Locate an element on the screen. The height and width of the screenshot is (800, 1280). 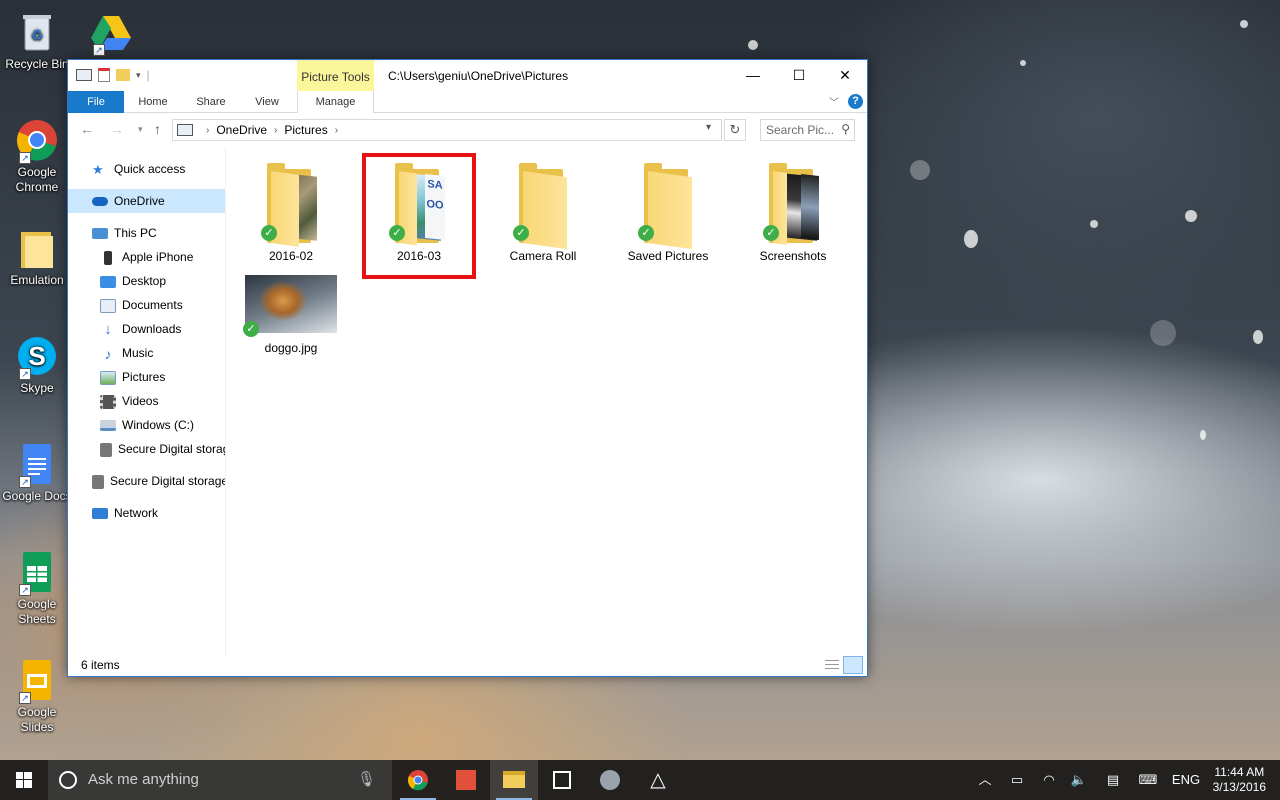
desktop-icon-skype: S ↗ Skype is located at coordinates (37, 365).